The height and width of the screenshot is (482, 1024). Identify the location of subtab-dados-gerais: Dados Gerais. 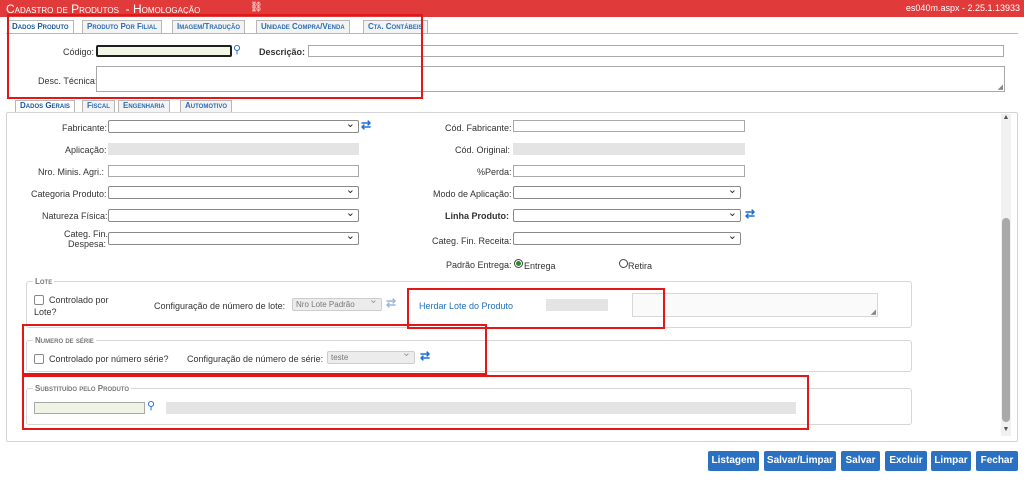
(45, 106).